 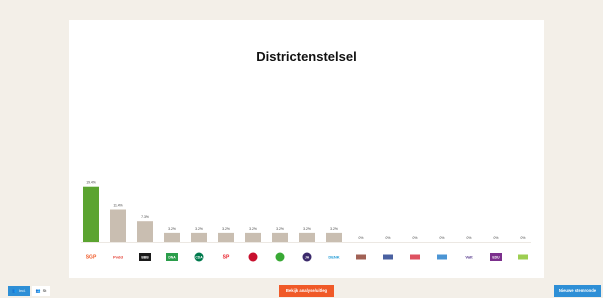 I want to click on votes-toggle-button: 👥 St, so click(x=41, y=291).